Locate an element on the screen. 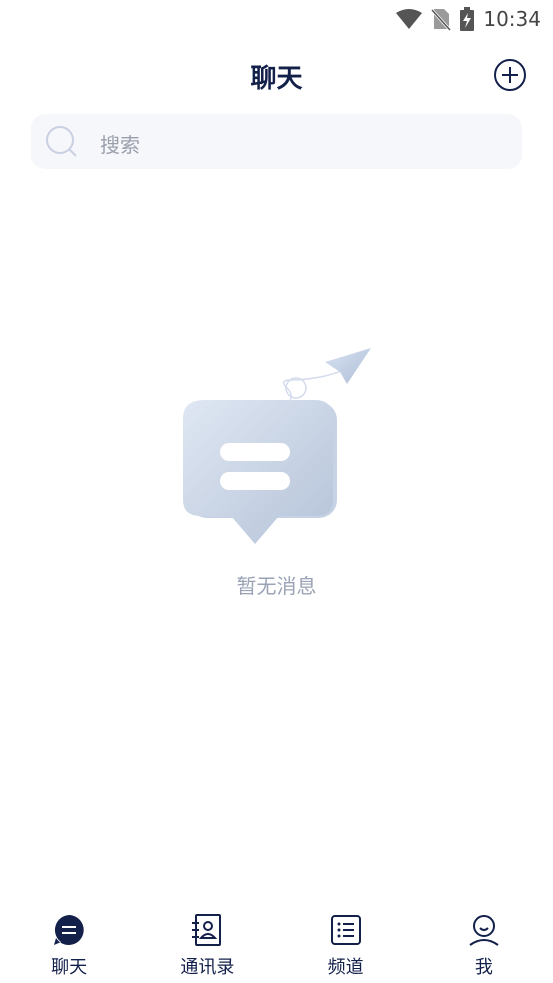  channel-list-icon is located at coordinates (345, 930).